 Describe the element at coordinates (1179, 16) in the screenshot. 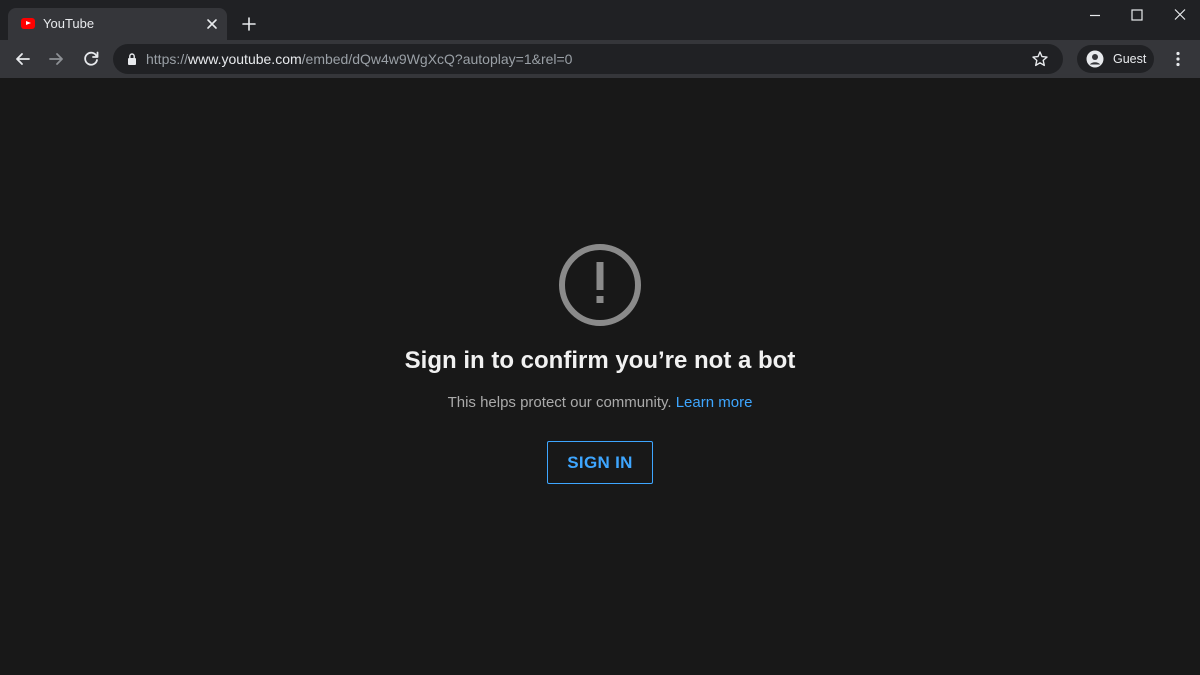

I see `window-close-icon` at that location.